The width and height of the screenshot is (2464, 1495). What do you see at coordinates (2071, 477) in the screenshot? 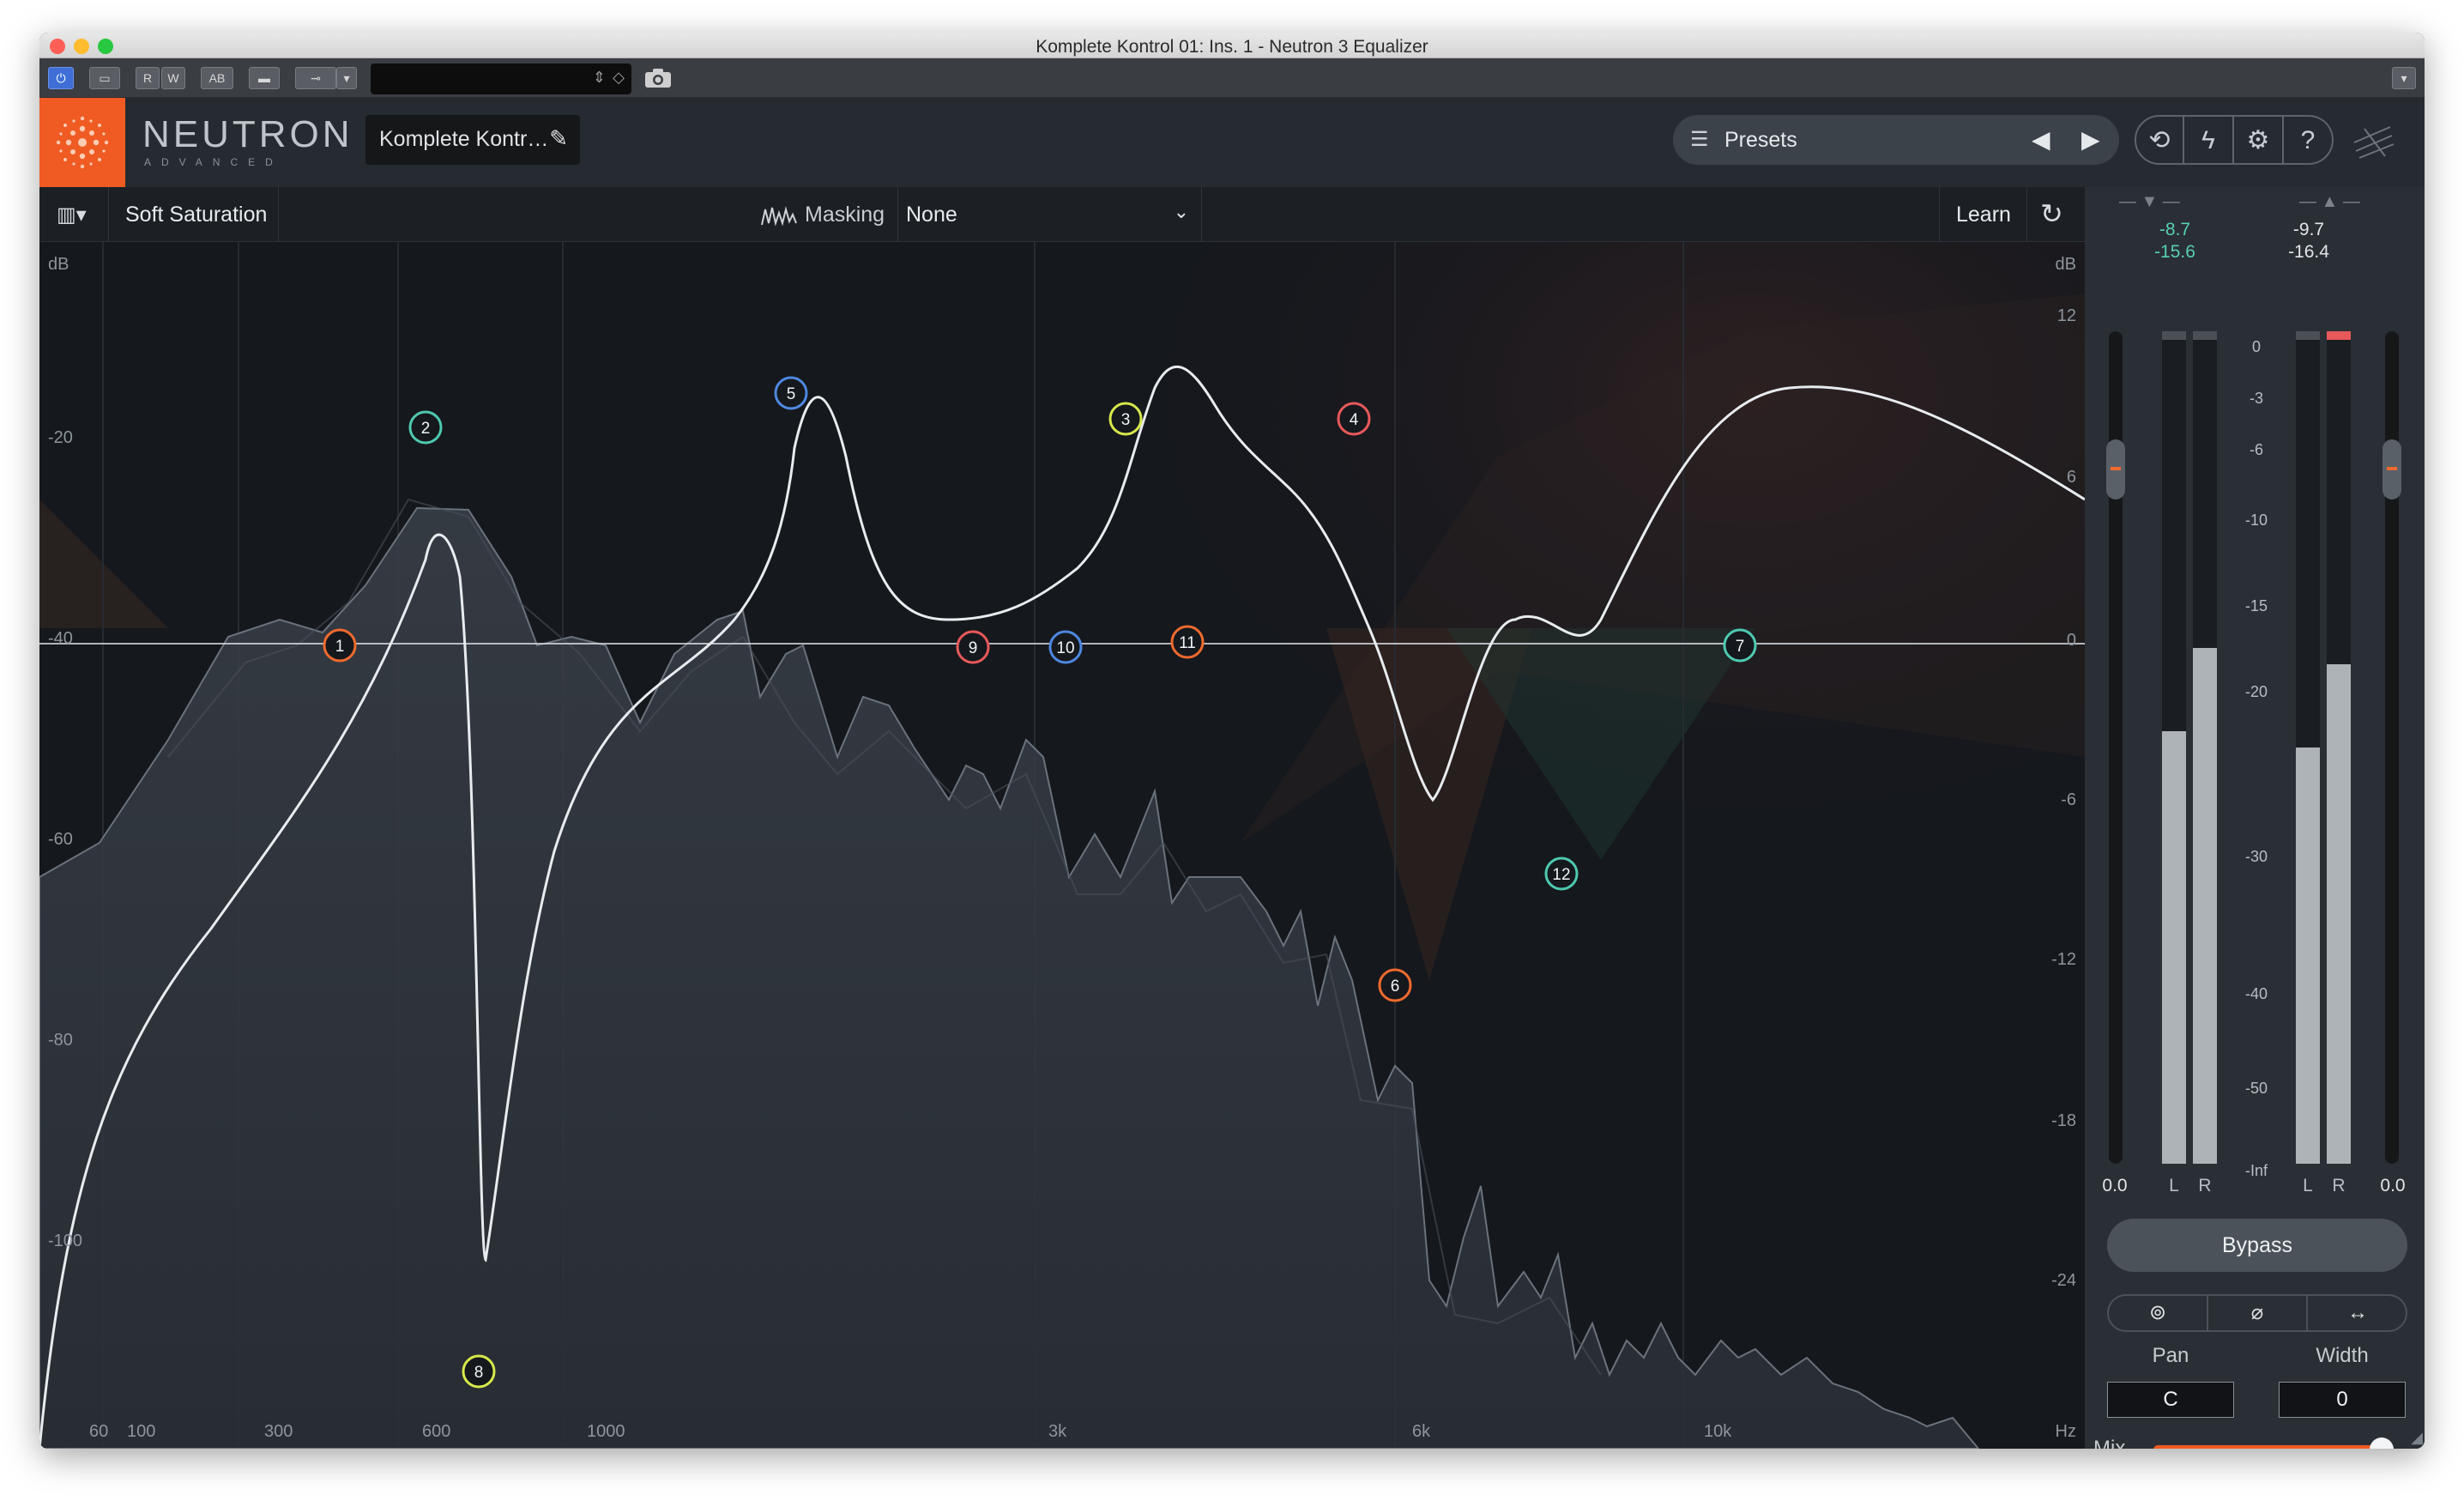
I see `right-axis-label: 6` at bounding box center [2071, 477].